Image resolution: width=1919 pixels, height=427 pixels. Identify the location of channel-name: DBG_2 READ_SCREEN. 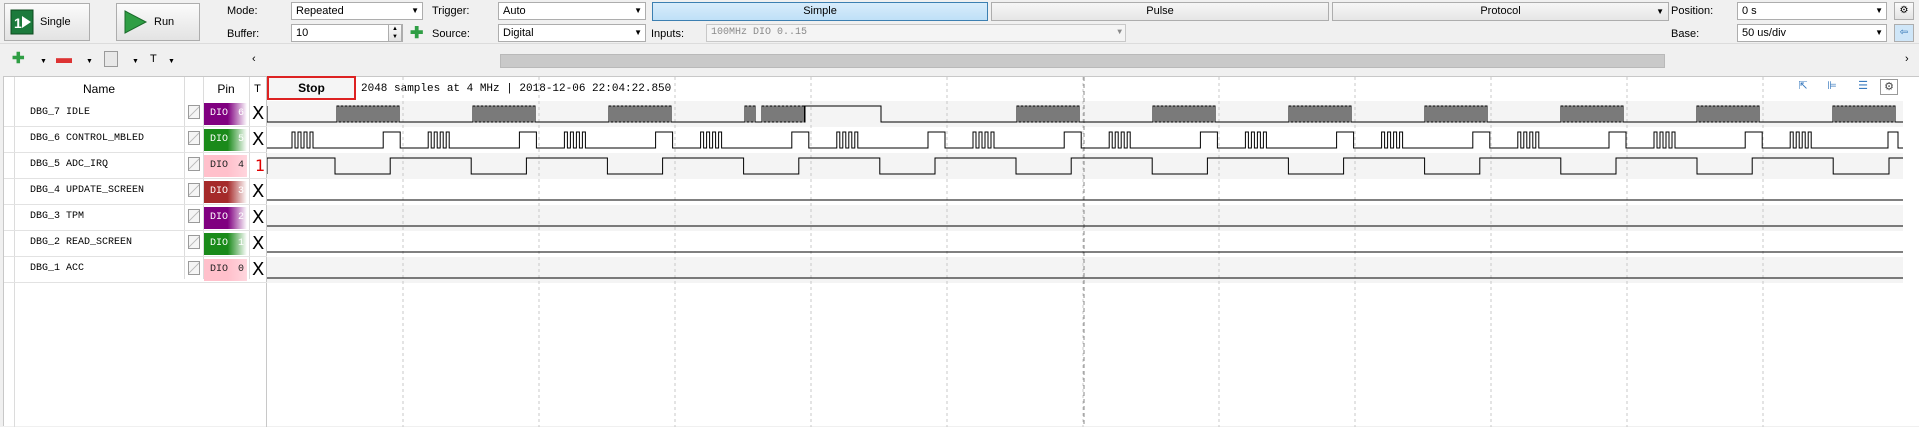
(81, 242).